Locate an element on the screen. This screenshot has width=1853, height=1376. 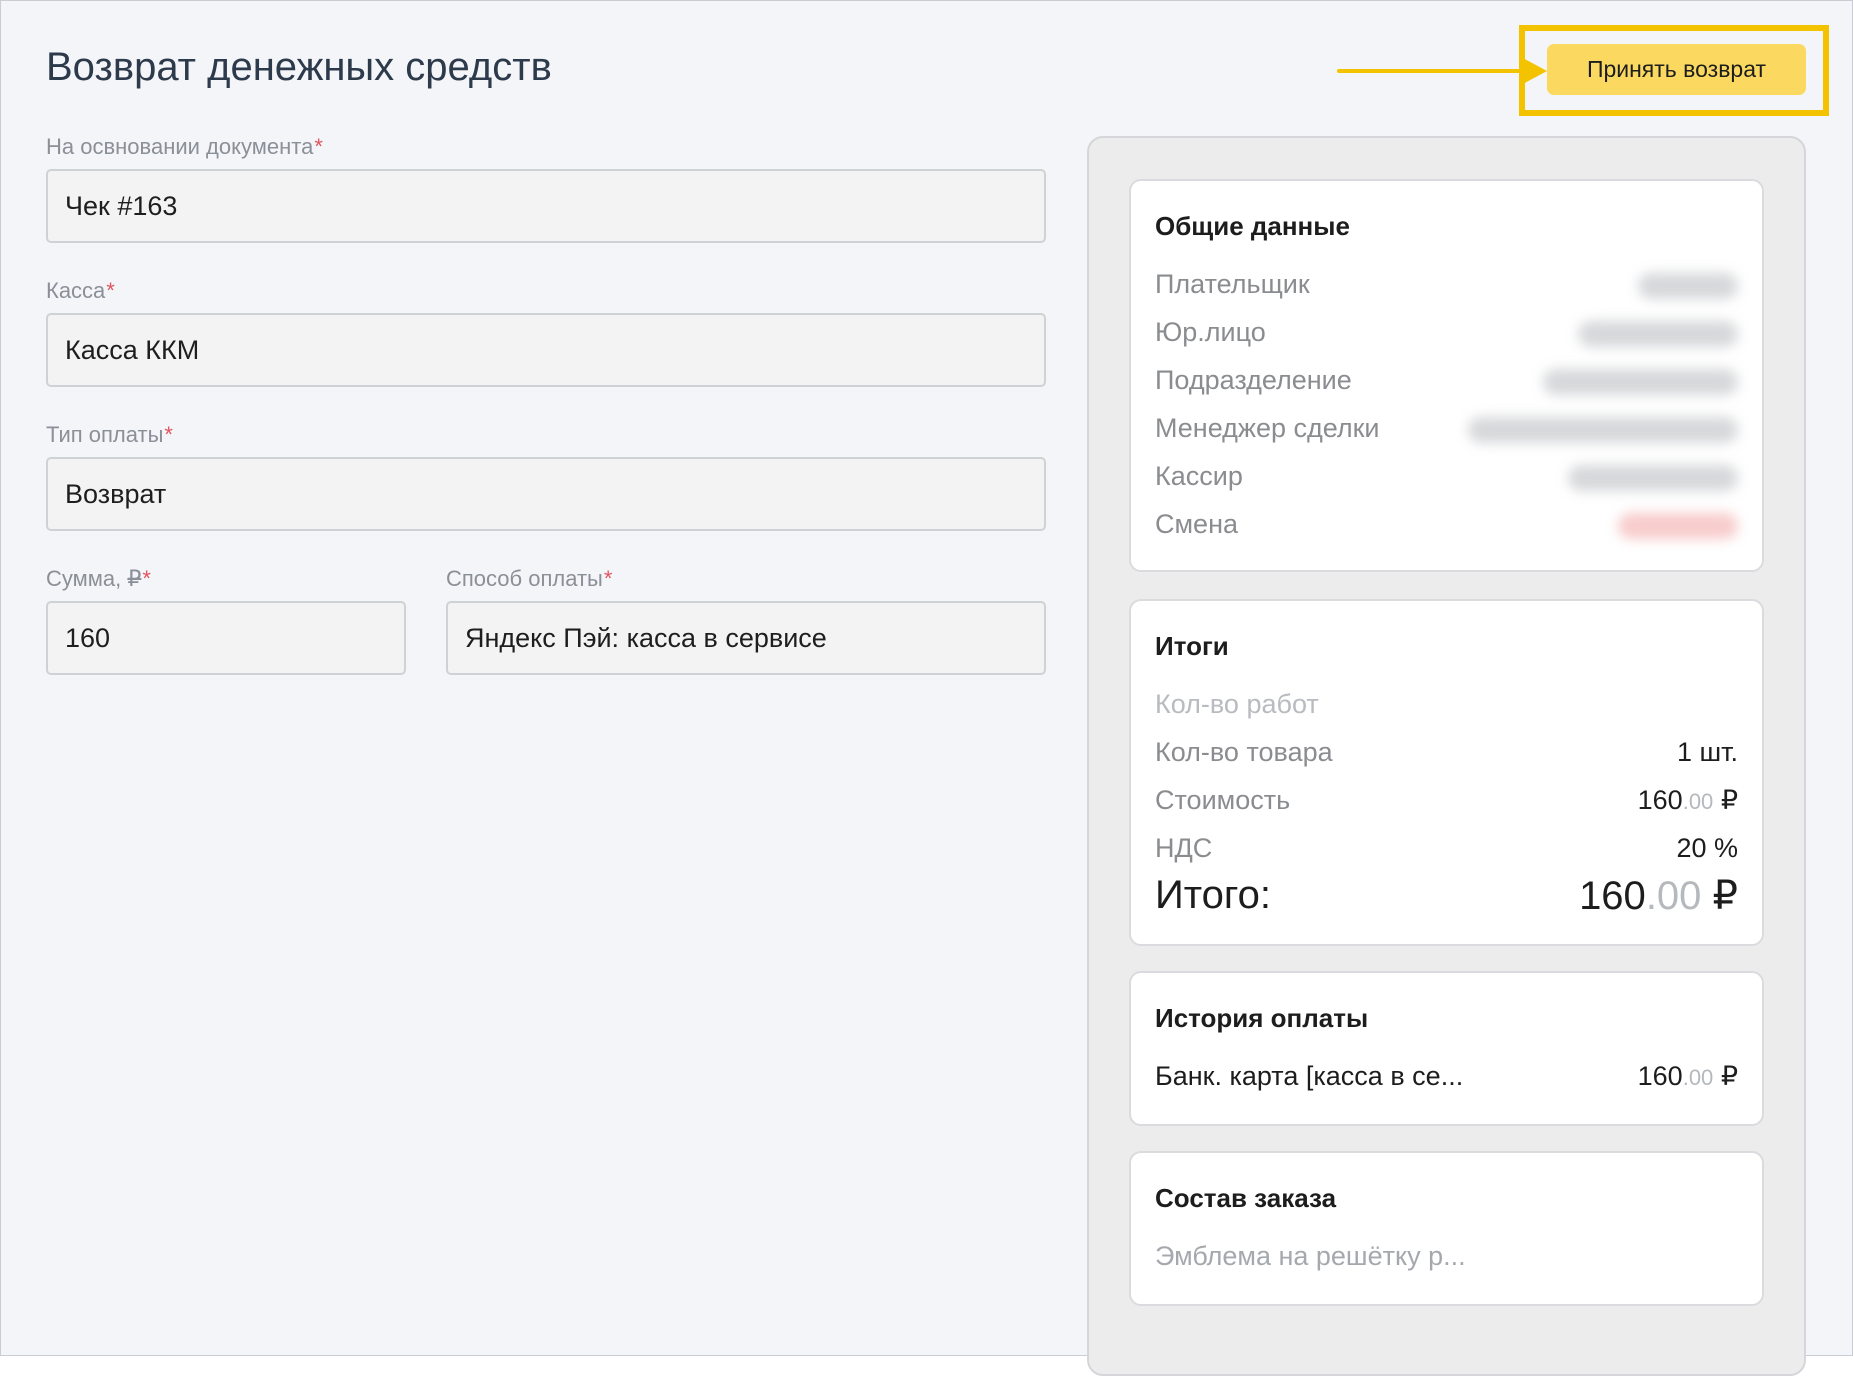
amount-input: 160 is located at coordinates (226, 638).